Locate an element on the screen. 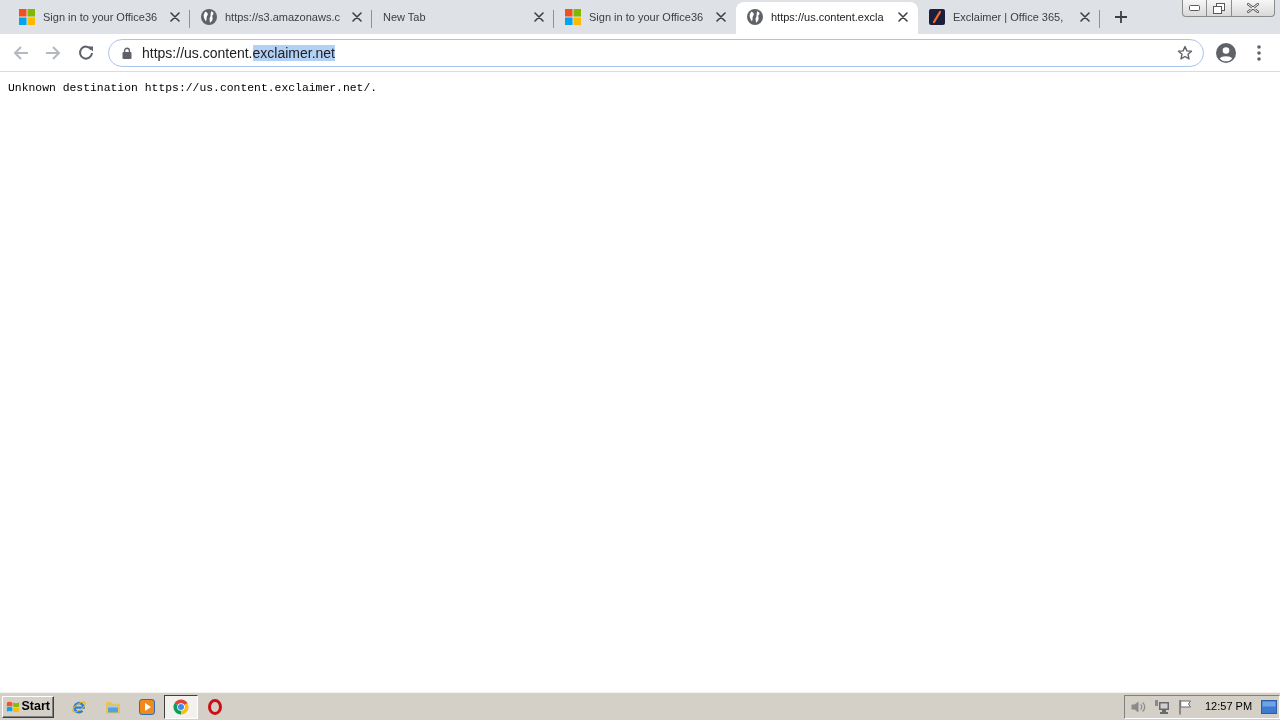  lock-icon is located at coordinates (127, 52).